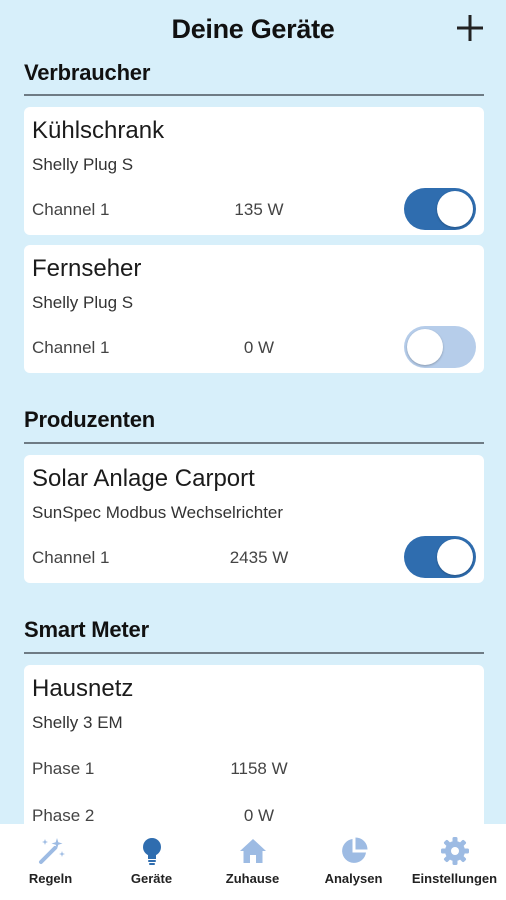  What do you see at coordinates (83, 688) in the screenshot?
I see `device-name: Hausnetz` at bounding box center [83, 688].